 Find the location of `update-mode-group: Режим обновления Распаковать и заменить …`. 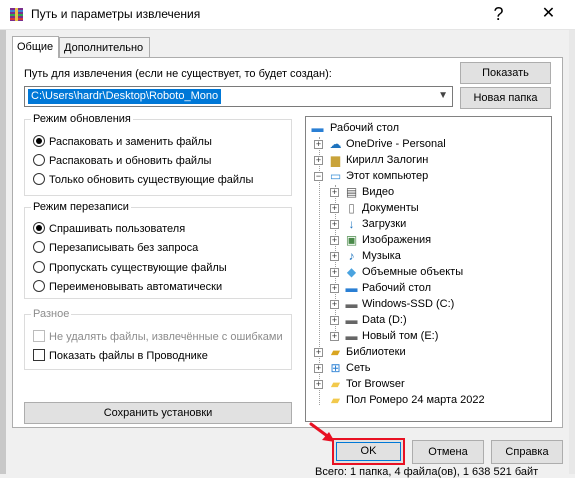

update-mode-group: Режим обновления Распаковать и заменить … is located at coordinates (158, 154).